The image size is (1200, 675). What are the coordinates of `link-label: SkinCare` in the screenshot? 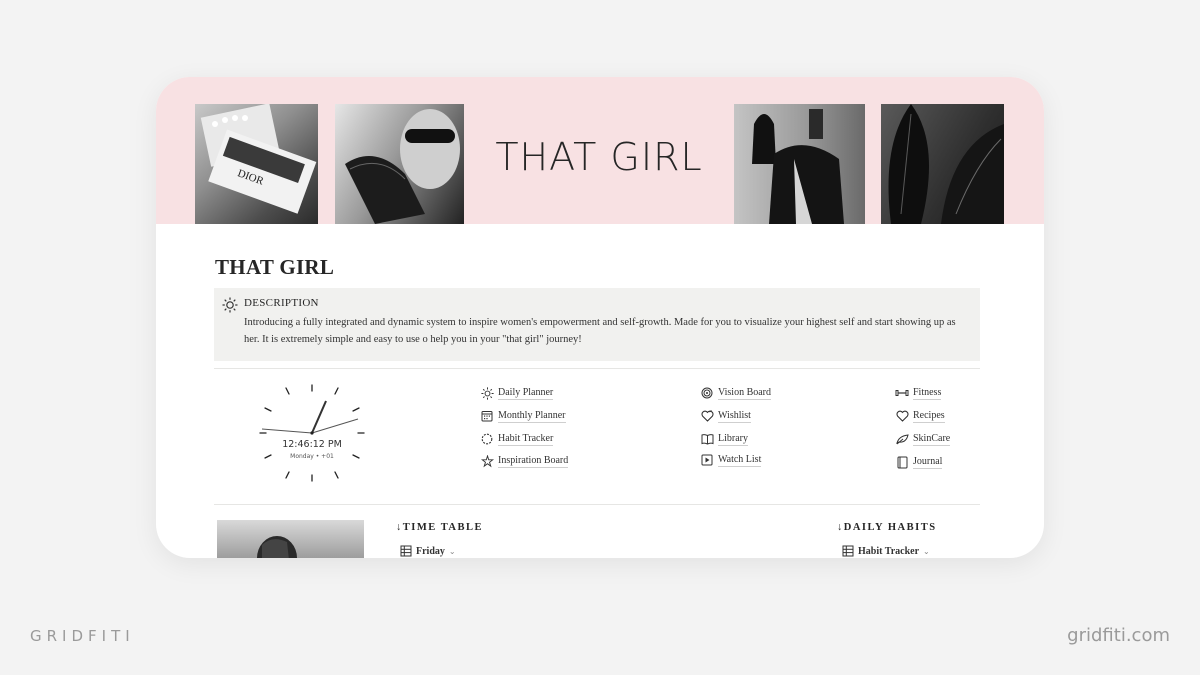 It's located at (932, 439).